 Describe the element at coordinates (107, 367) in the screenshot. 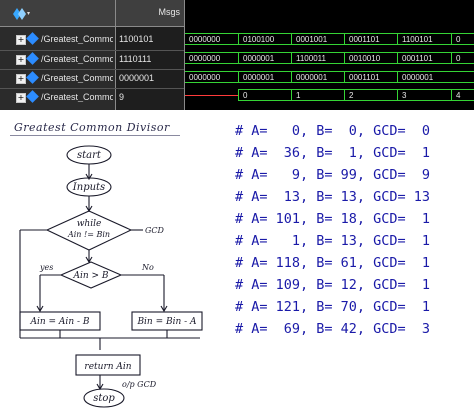

I see `return-box-label: return Ain` at that location.